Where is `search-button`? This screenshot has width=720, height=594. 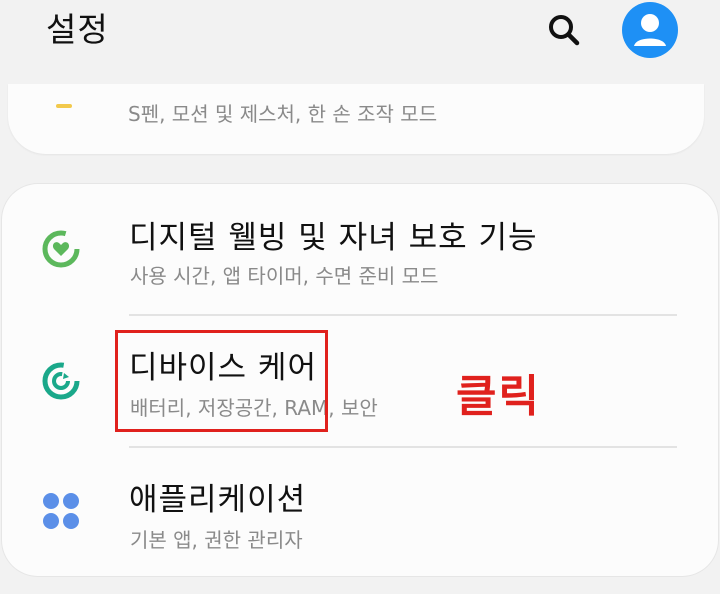 search-button is located at coordinates (564, 30).